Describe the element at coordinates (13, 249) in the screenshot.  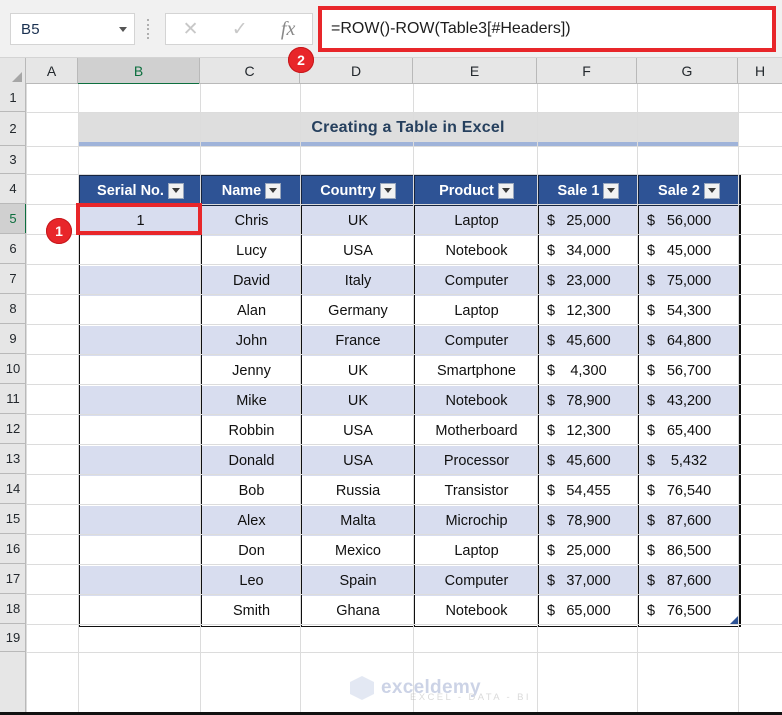
I see `row-header-6: 6` at that location.